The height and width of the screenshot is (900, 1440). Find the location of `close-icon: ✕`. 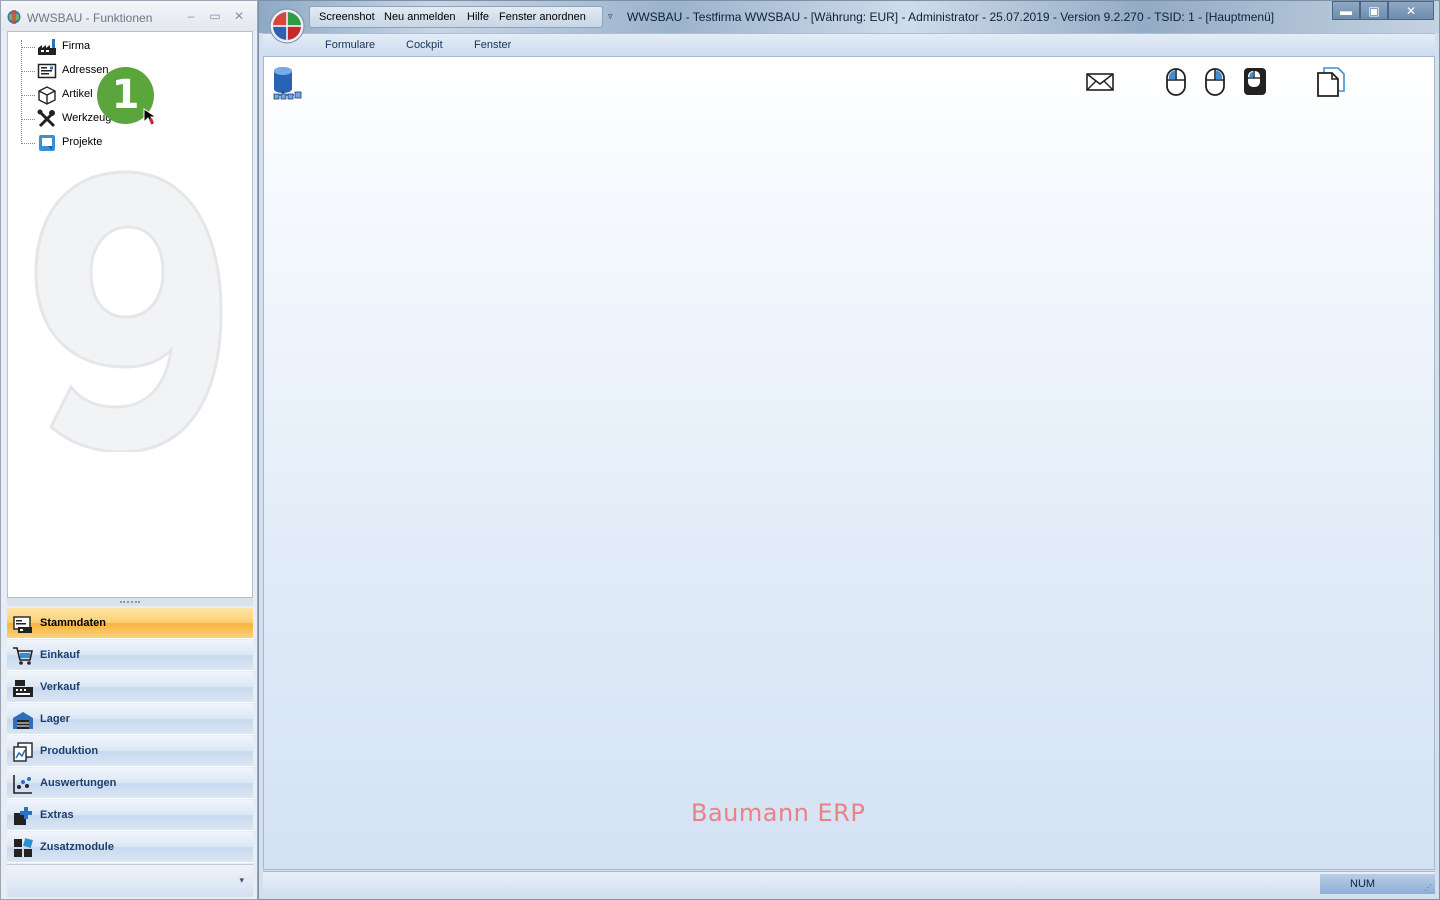

close-icon: ✕ is located at coordinates (239, 16).